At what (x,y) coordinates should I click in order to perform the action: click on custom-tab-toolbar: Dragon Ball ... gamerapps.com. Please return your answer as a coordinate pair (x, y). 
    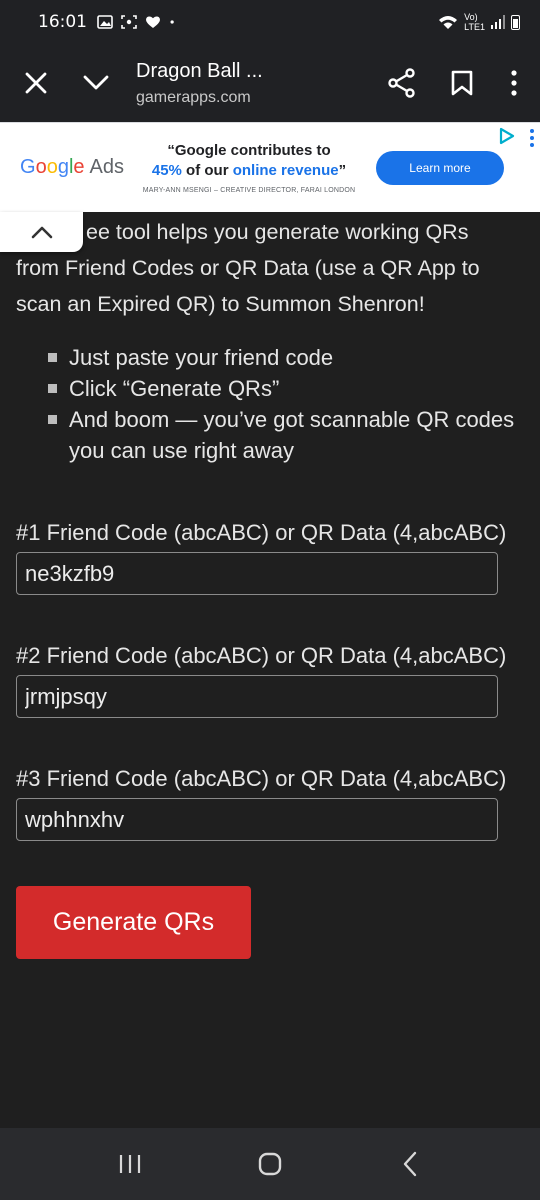
    Looking at the image, I should click on (270, 83).